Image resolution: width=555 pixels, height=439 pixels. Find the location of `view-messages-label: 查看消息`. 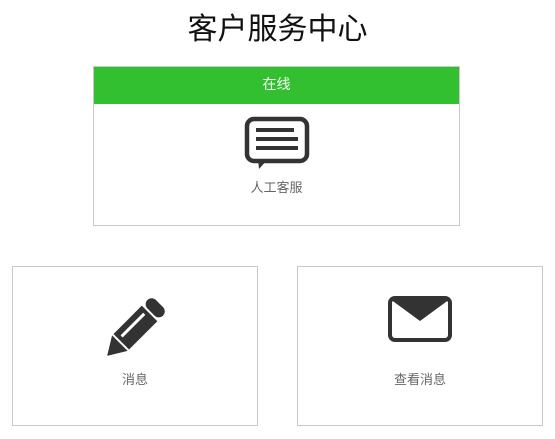

view-messages-label: 查看消息 is located at coordinates (419, 380).